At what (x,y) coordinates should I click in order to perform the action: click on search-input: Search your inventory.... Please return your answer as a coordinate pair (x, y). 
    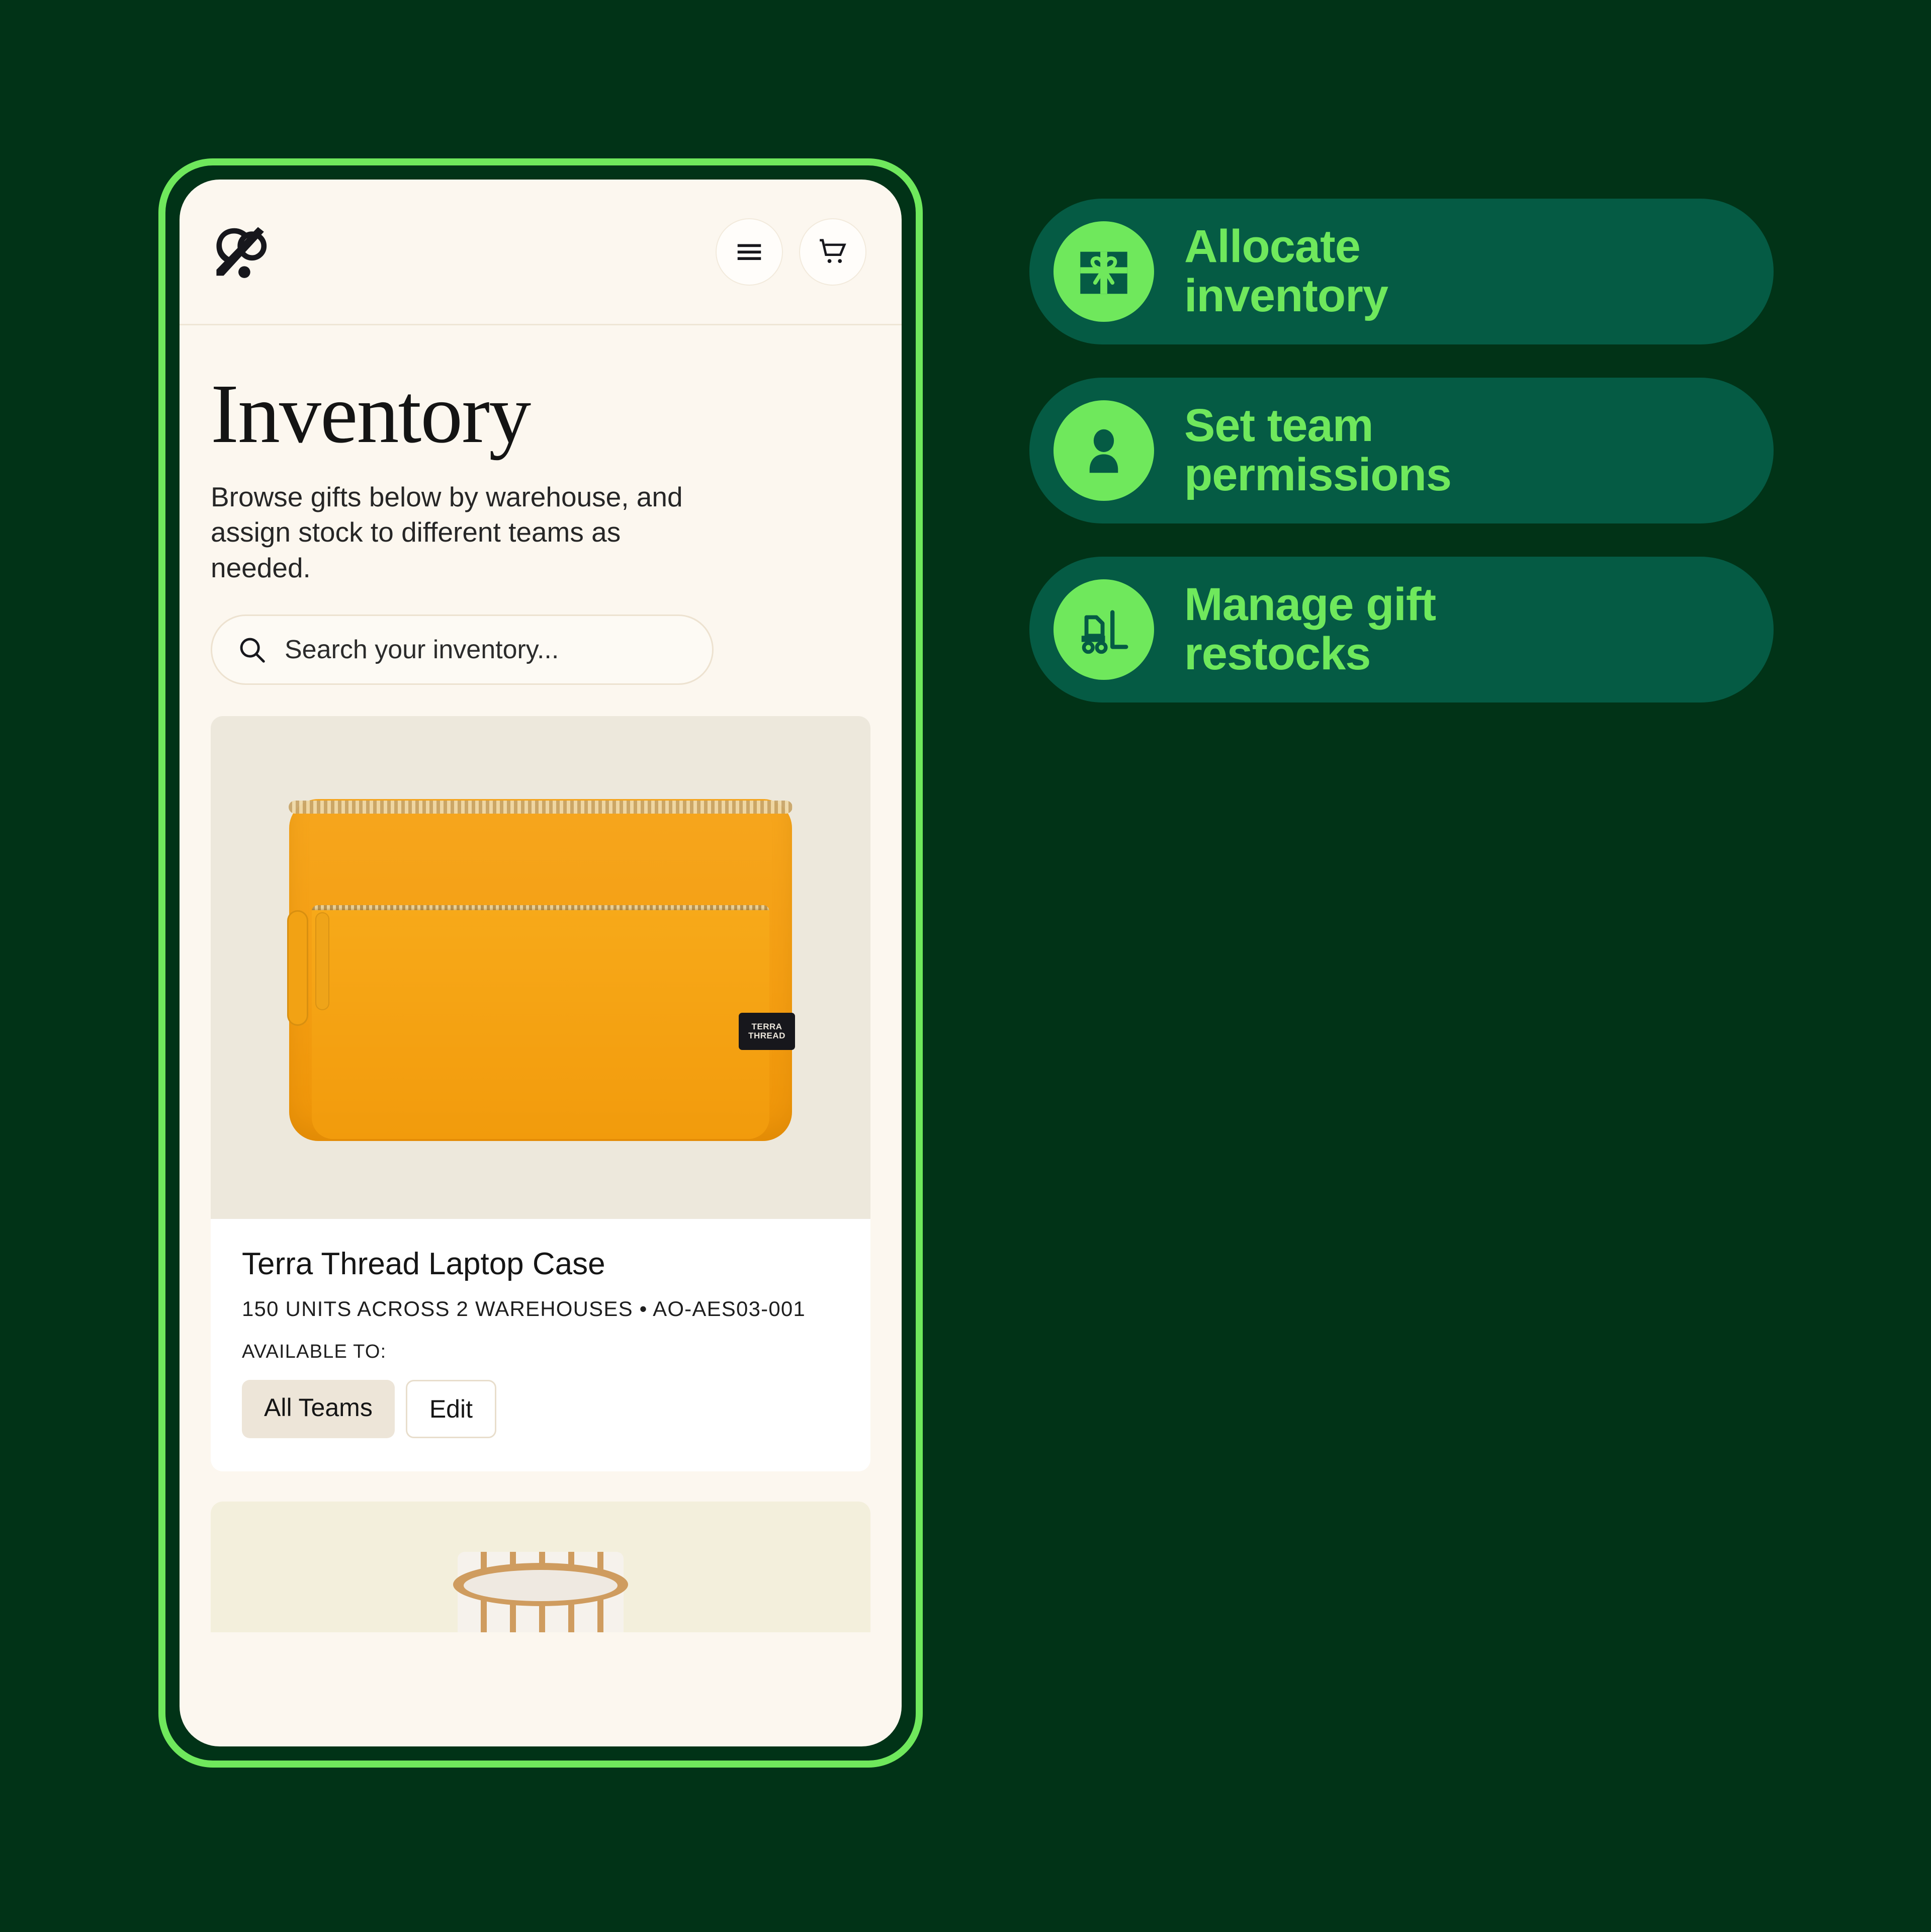
    Looking at the image, I should click on (462, 649).